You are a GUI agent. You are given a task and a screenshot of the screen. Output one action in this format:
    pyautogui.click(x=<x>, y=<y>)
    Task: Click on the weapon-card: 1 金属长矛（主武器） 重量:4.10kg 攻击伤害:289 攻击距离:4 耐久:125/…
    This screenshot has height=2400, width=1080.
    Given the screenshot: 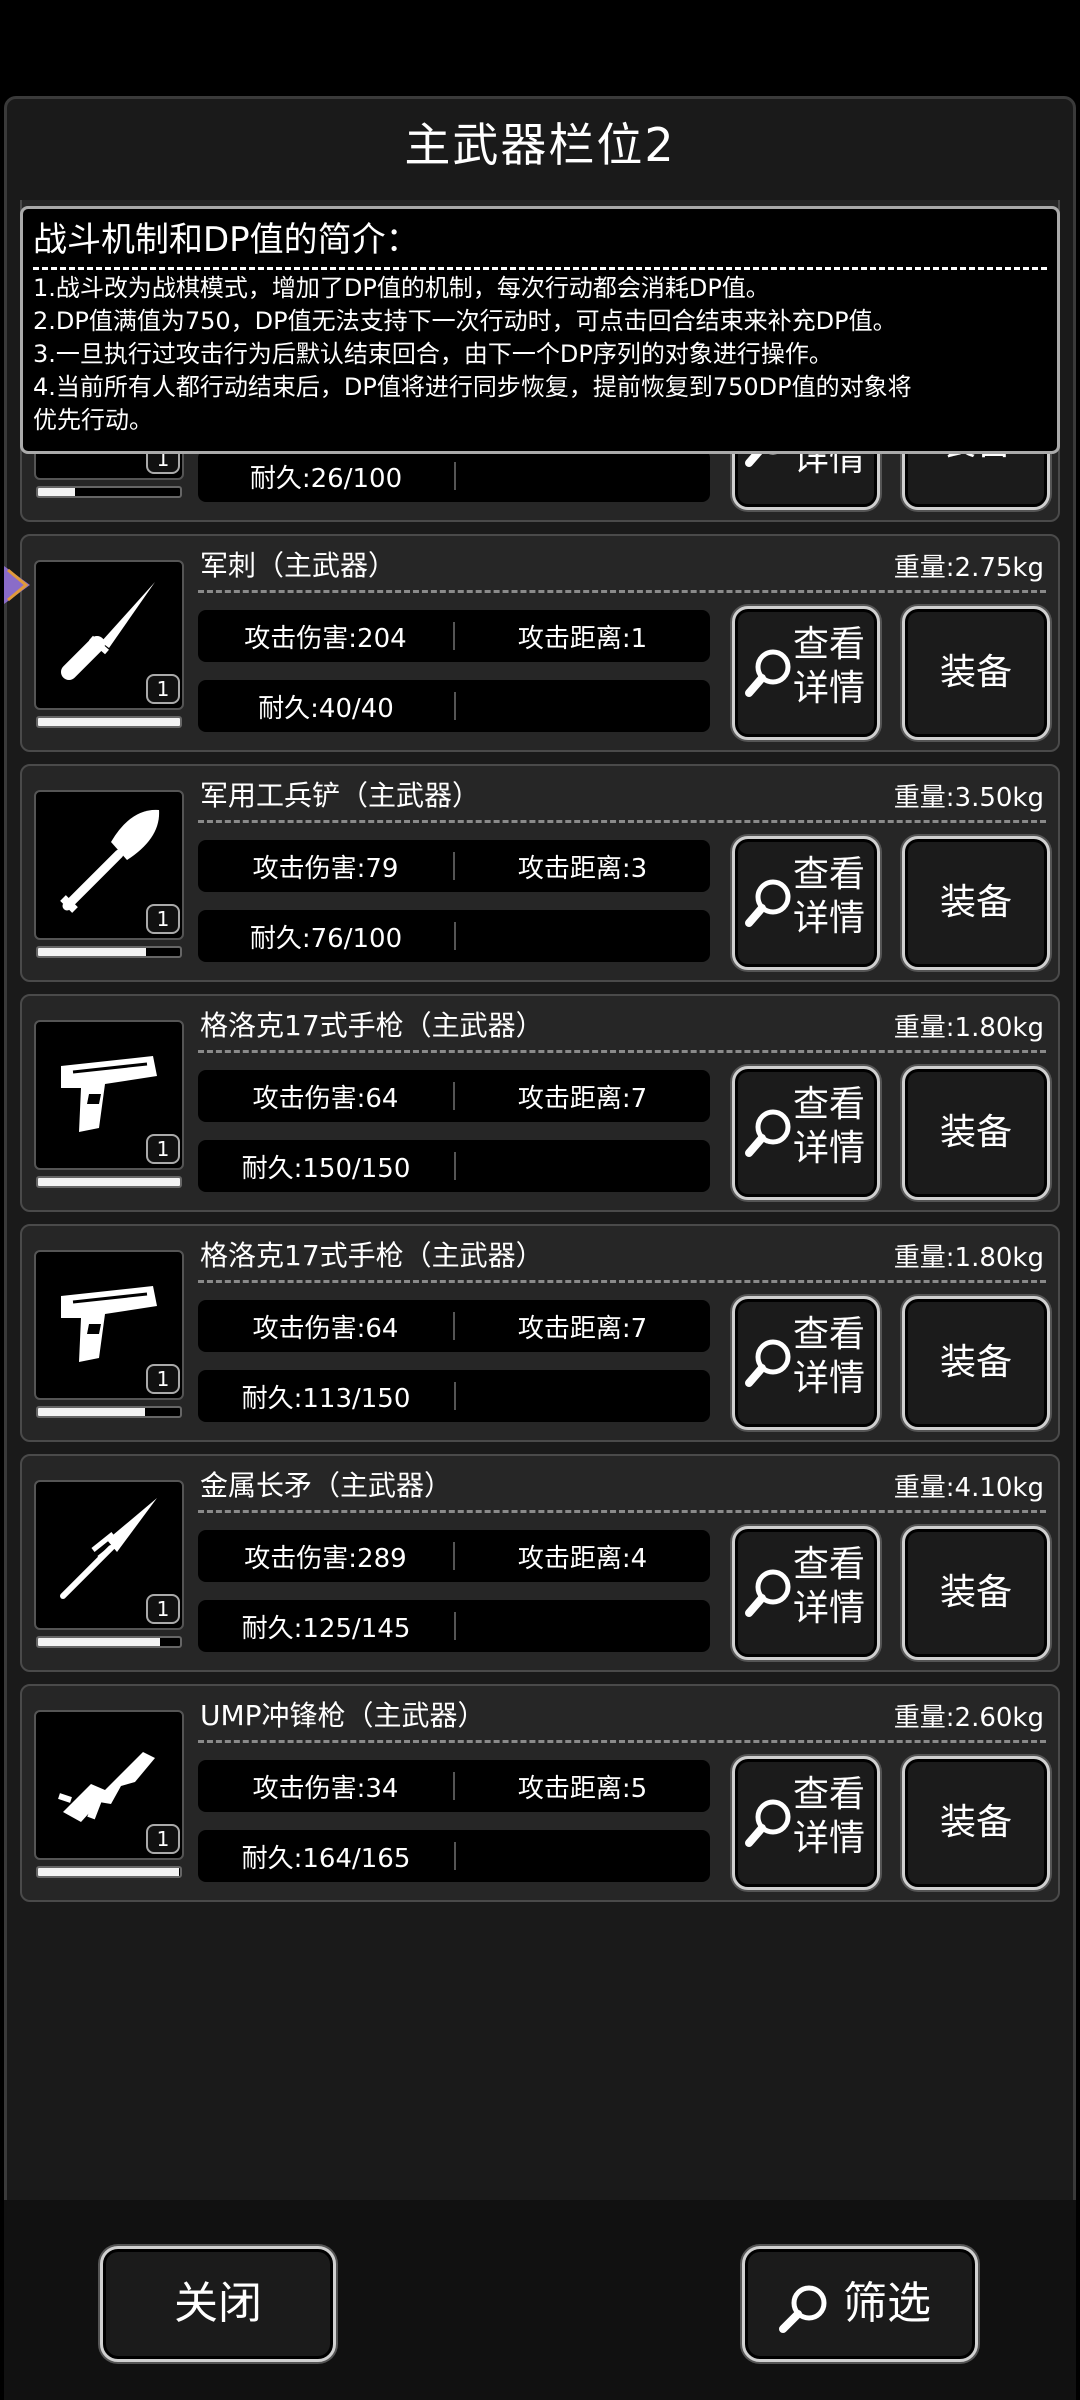 What is the action you would take?
    pyautogui.click(x=540, y=1563)
    